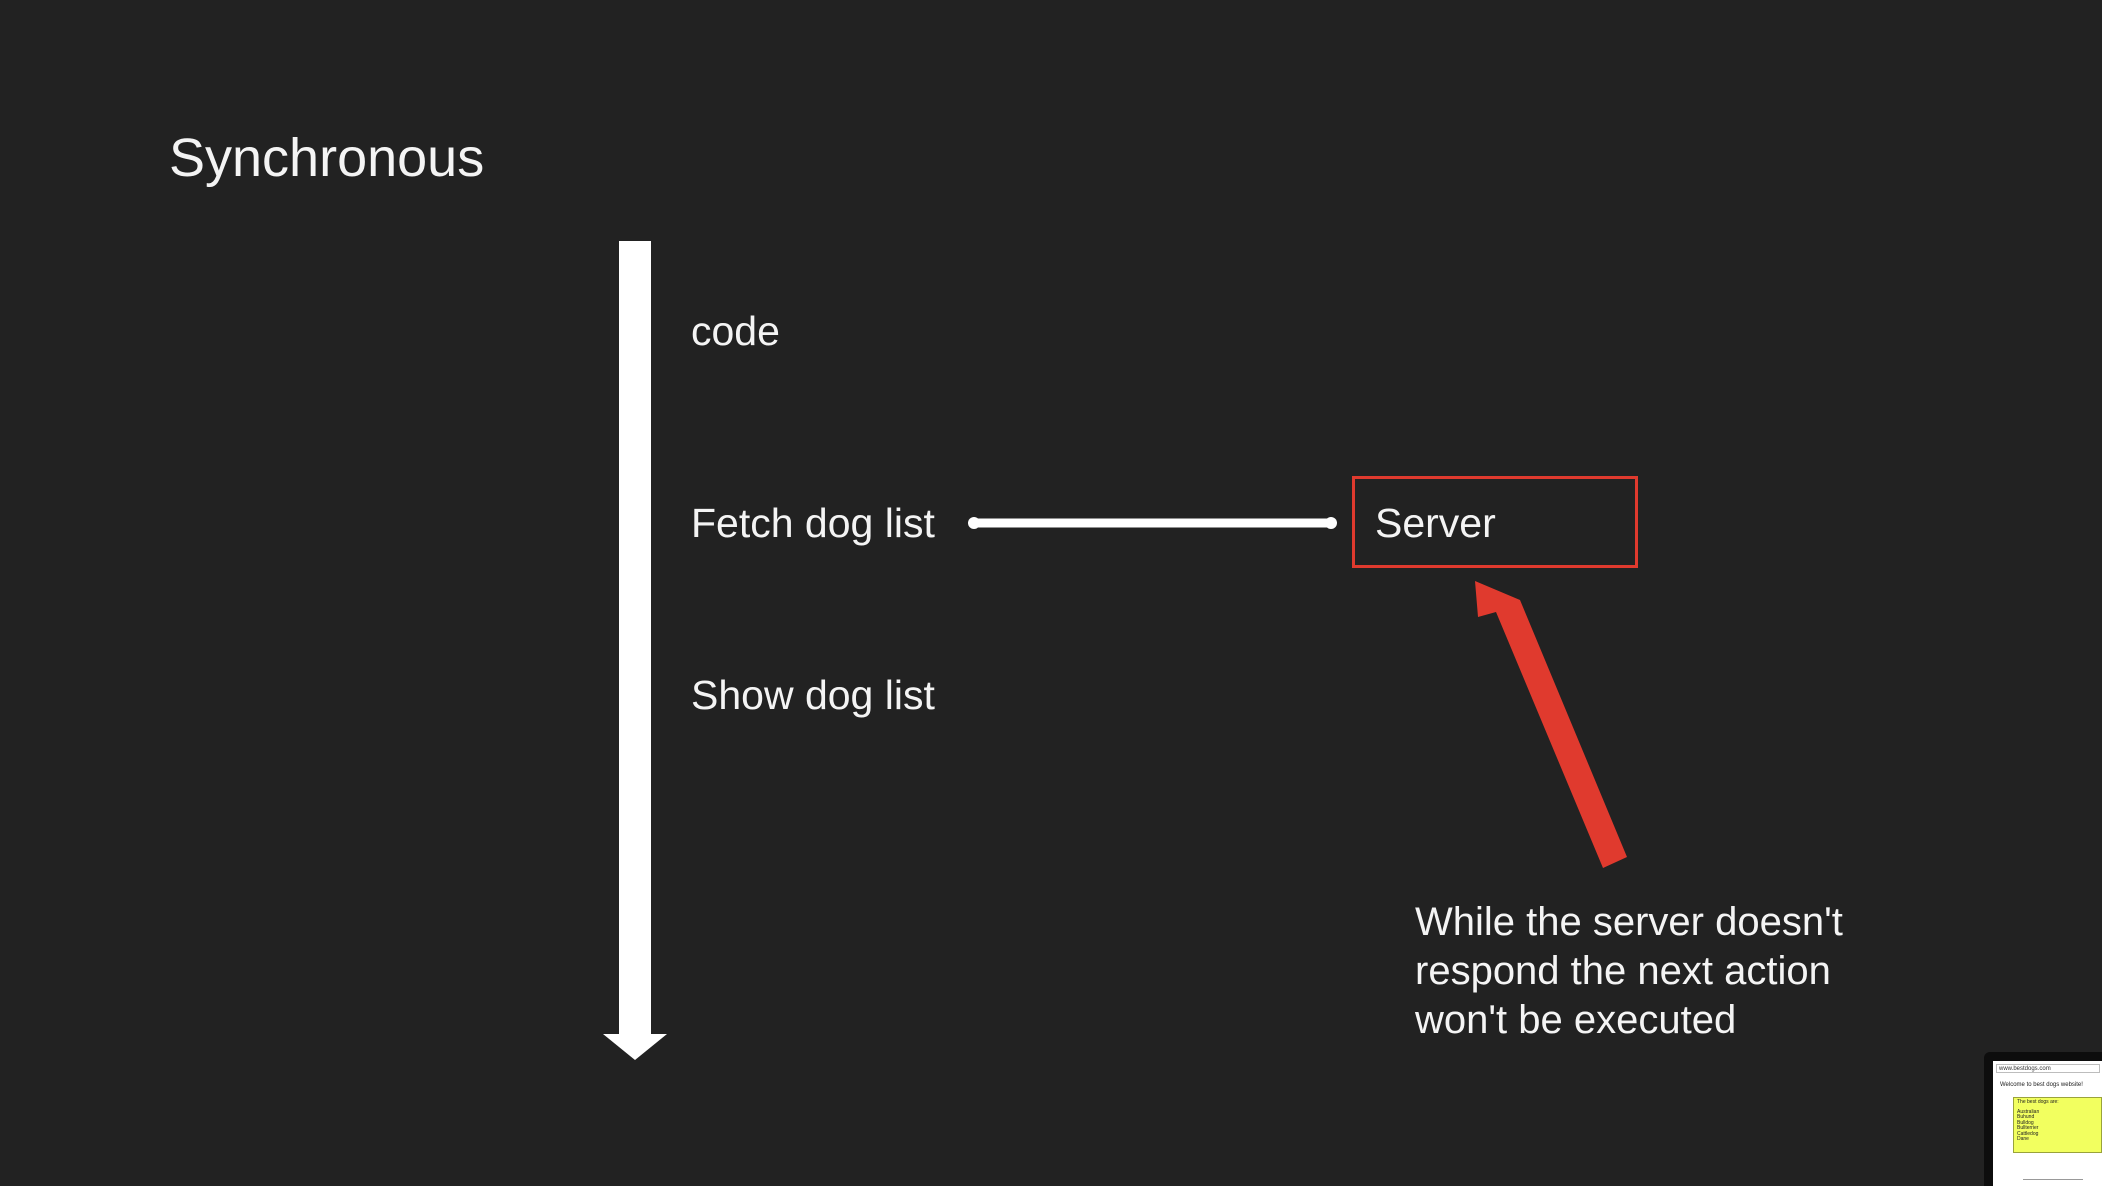 This screenshot has height=1186, width=2102. I want to click on note-line: respond the next action, so click(1623, 971).